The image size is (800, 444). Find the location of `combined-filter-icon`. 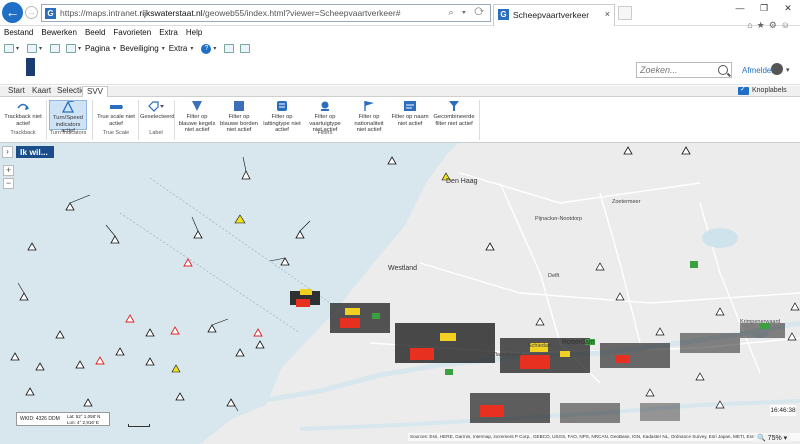

combined-filter-icon is located at coordinates (454, 106).